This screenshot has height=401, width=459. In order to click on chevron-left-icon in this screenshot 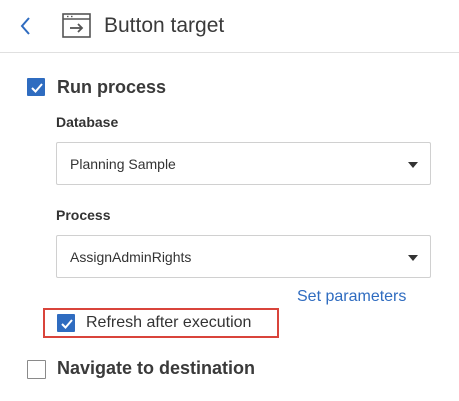, I will do `click(25, 26)`.